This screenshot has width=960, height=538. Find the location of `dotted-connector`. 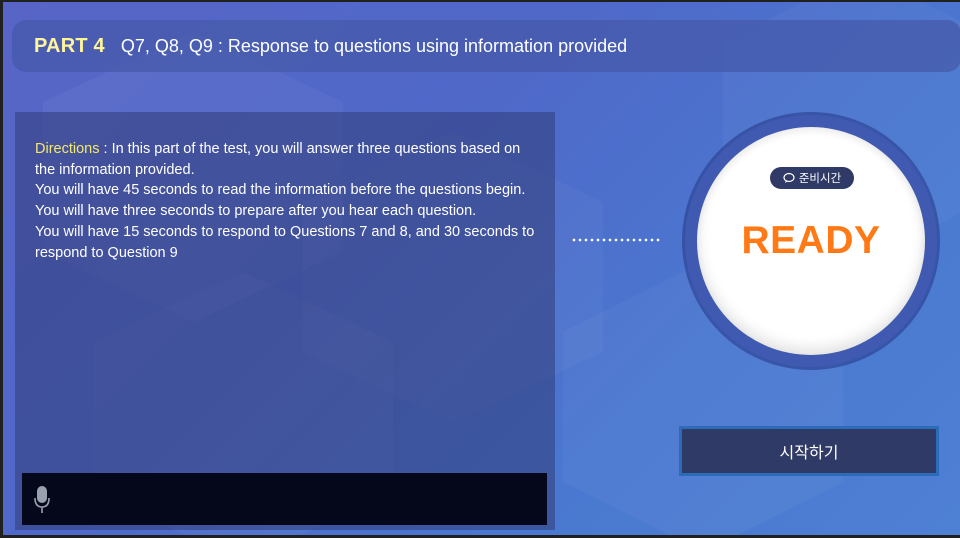

dotted-connector is located at coordinates (616, 240).